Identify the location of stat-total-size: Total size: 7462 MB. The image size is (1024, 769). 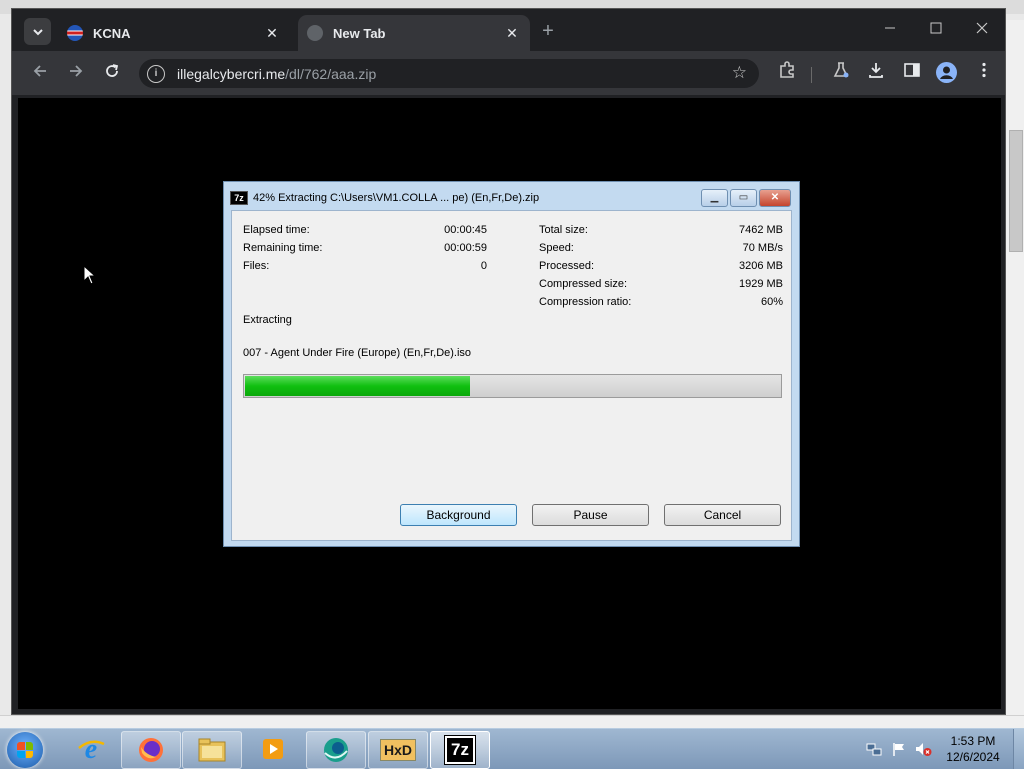
(661, 231).